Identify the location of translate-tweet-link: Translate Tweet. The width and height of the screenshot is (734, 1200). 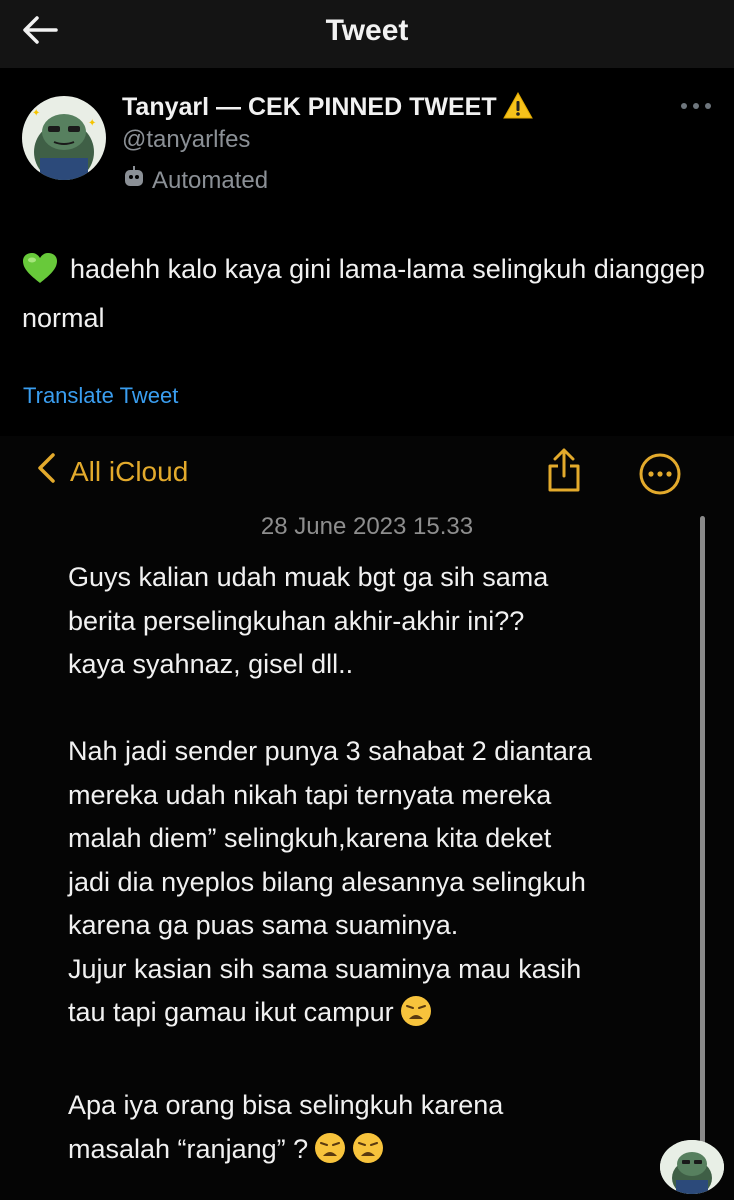
(100, 396).